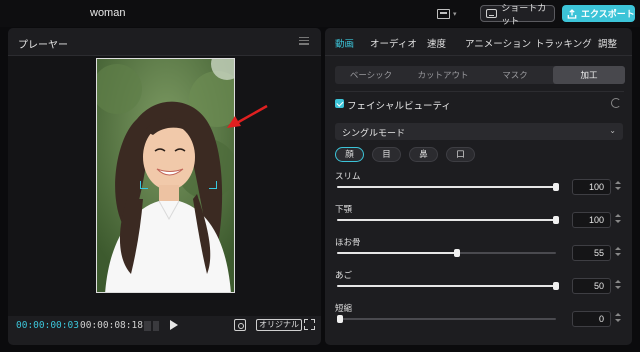 This screenshot has width=640, height=352. What do you see at coordinates (386, 154) in the screenshot?
I see `part-eyes: 目` at bounding box center [386, 154].